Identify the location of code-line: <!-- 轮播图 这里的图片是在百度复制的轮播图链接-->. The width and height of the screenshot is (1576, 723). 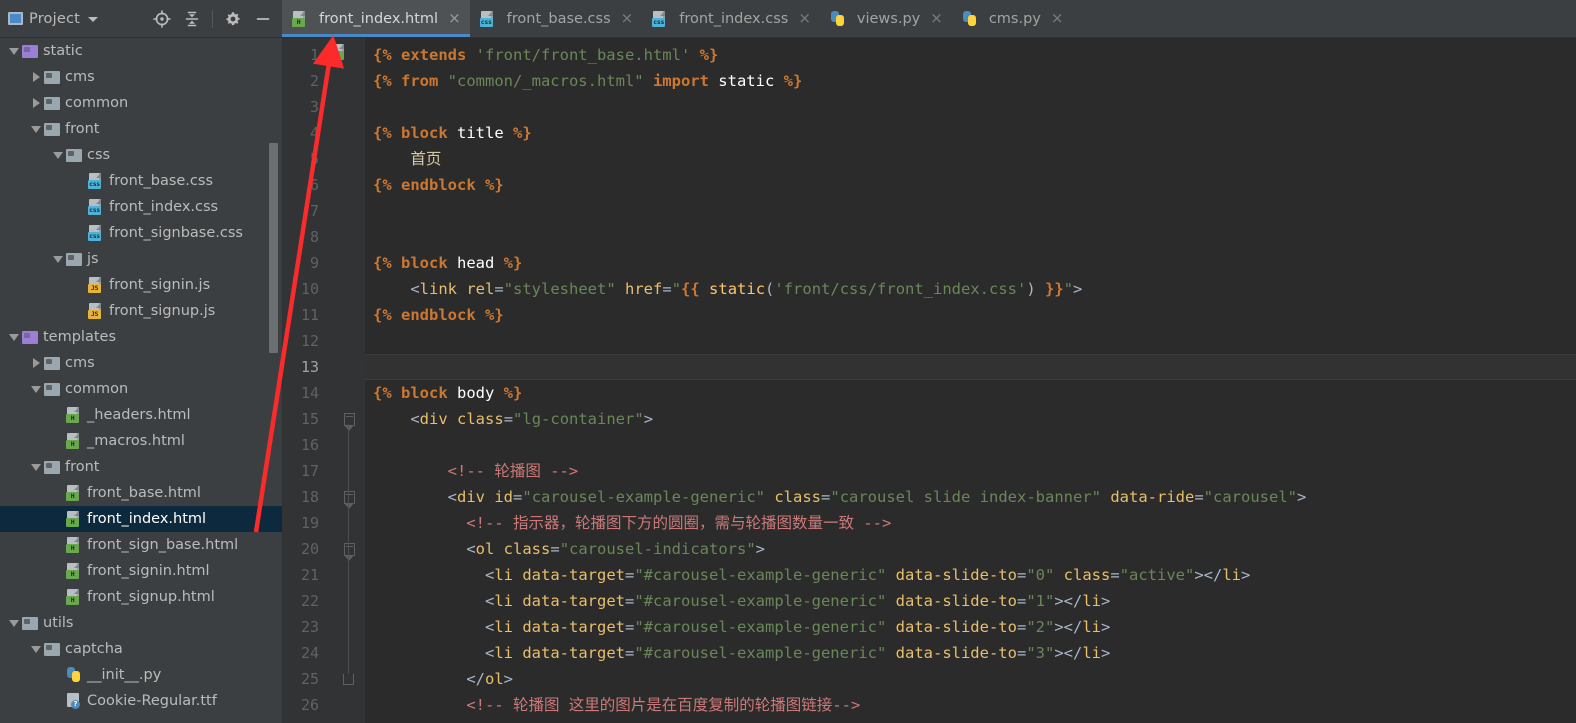
(970, 705).